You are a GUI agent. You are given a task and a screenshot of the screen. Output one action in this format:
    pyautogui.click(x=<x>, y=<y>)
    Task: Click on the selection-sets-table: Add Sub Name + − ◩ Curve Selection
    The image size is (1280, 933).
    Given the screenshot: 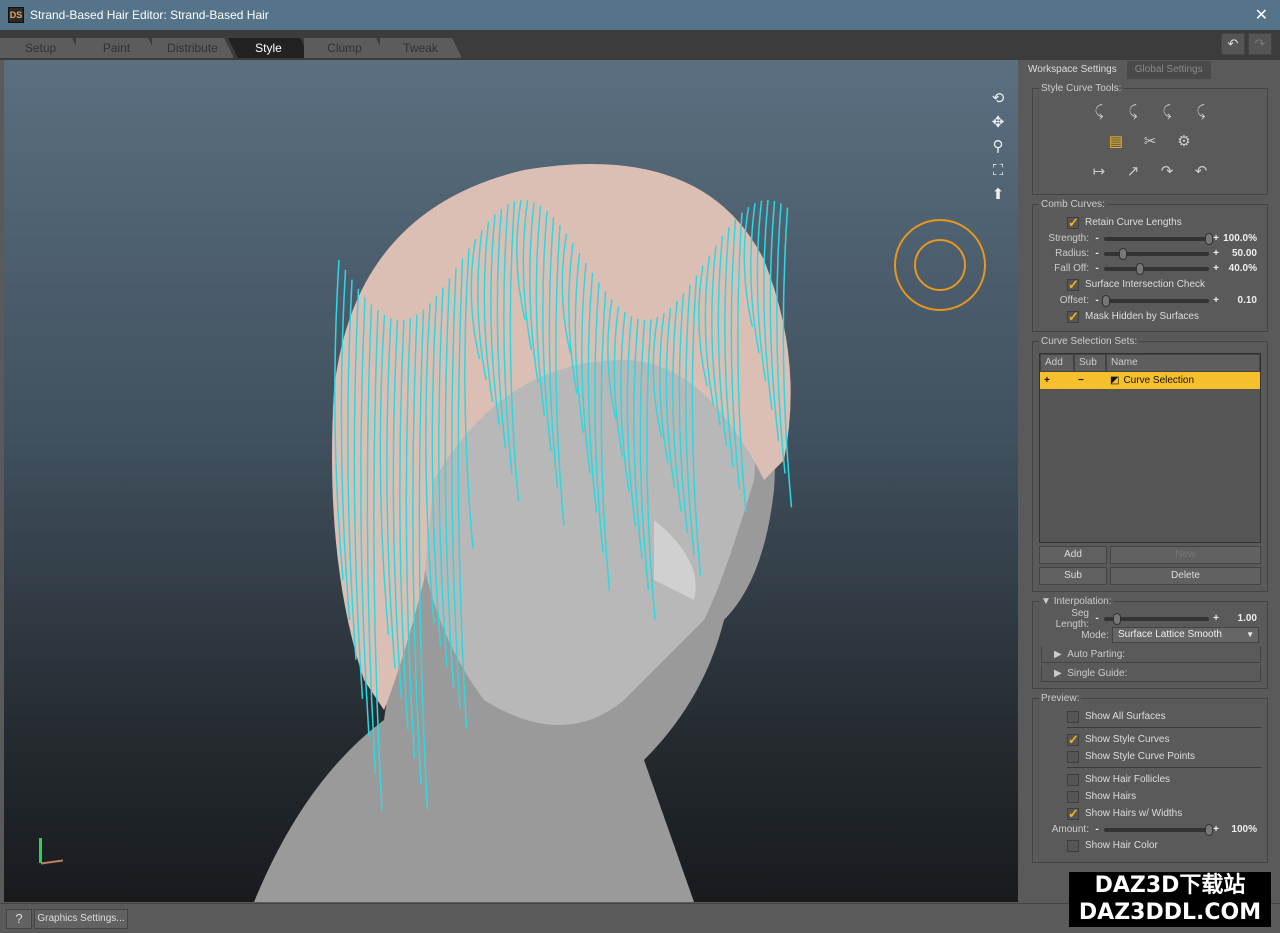 What is the action you would take?
    pyautogui.click(x=1150, y=448)
    